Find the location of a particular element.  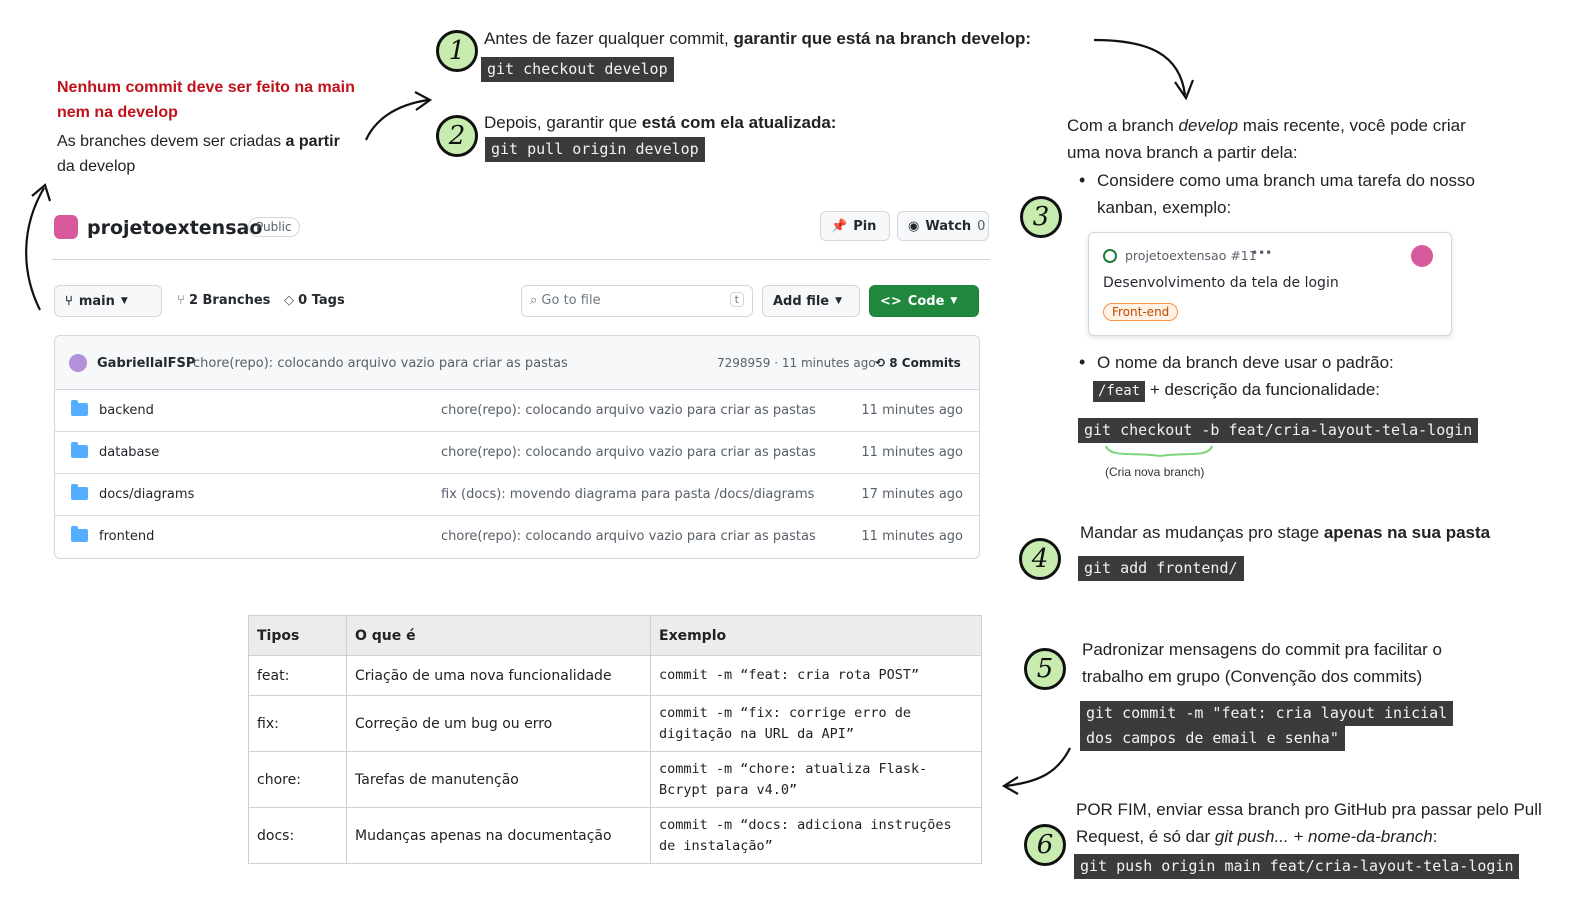

arrow-step1-to-step3 is located at coordinates (1140, 67).